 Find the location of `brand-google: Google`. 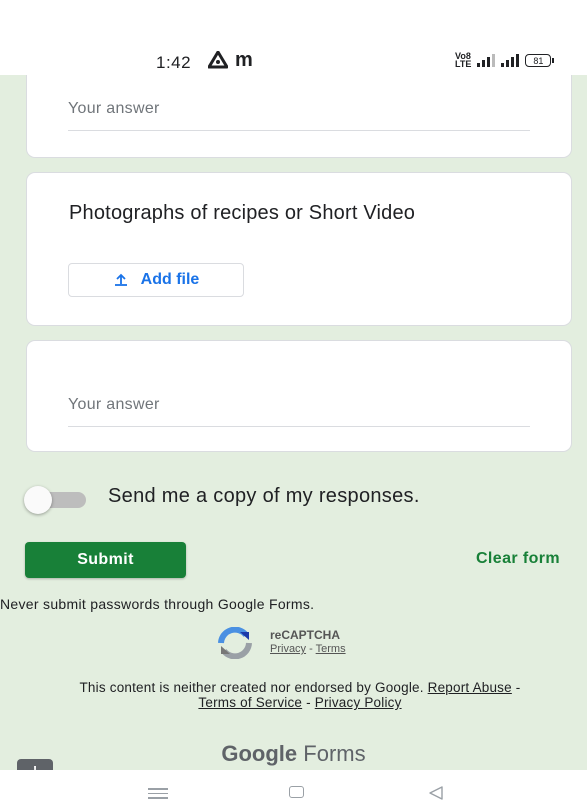

brand-google: Google is located at coordinates (259, 753).